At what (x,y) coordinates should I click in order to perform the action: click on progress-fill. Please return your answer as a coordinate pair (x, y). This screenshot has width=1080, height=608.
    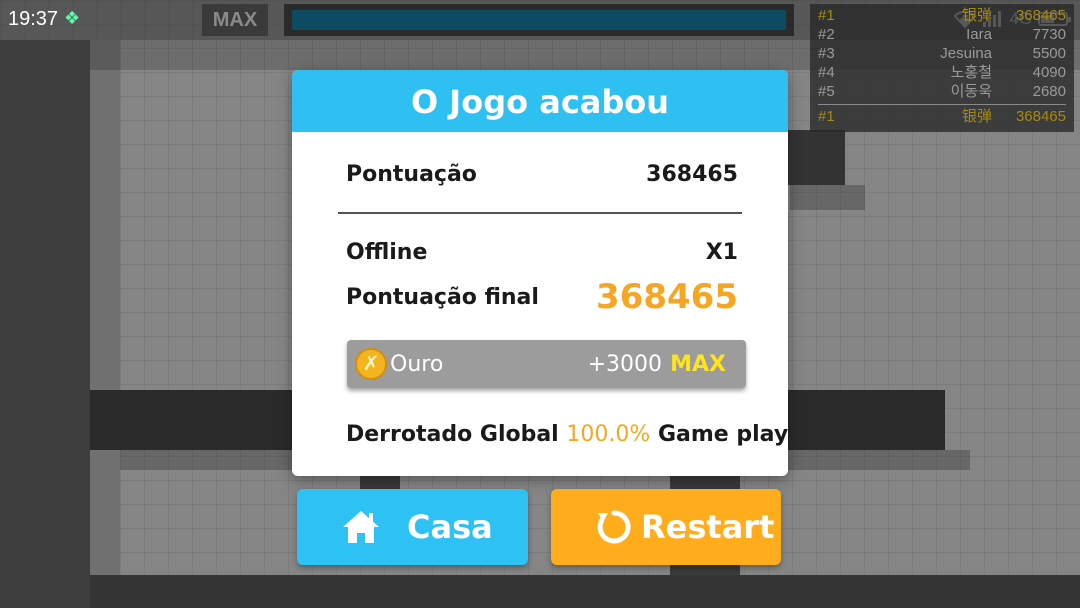
    Looking at the image, I should click on (539, 20).